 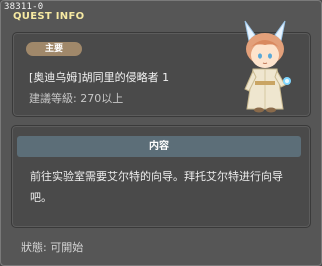 I want to click on content-section-header: 内容, so click(x=159, y=146).